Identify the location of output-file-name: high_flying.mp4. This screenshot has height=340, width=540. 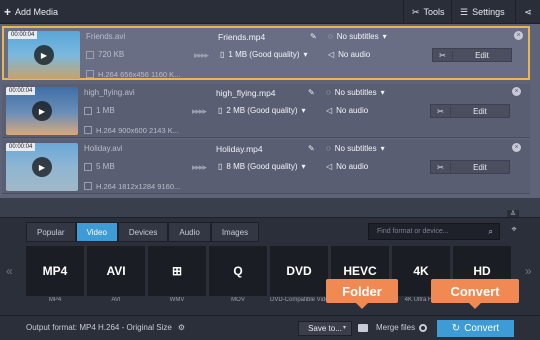
(246, 93).